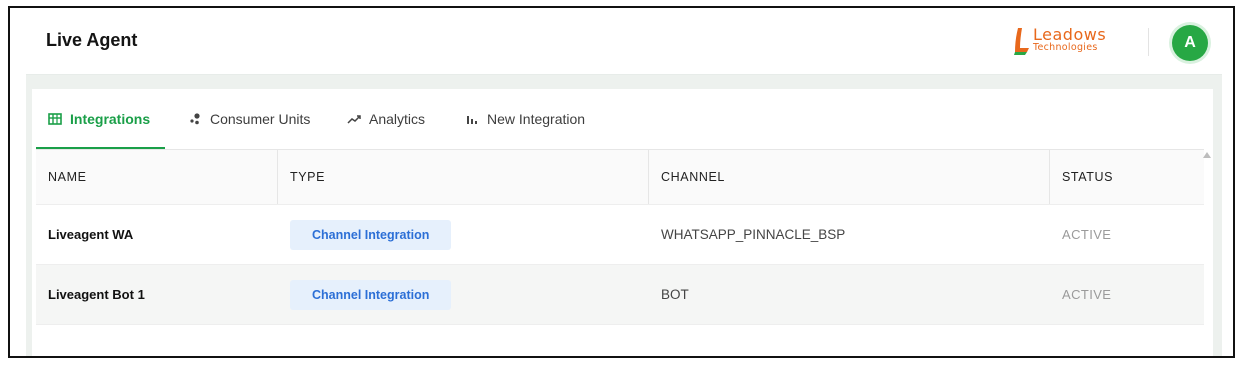 This screenshot has height=367, width=1245. I want to click on tab-label: New Integration, so click(536, 119).